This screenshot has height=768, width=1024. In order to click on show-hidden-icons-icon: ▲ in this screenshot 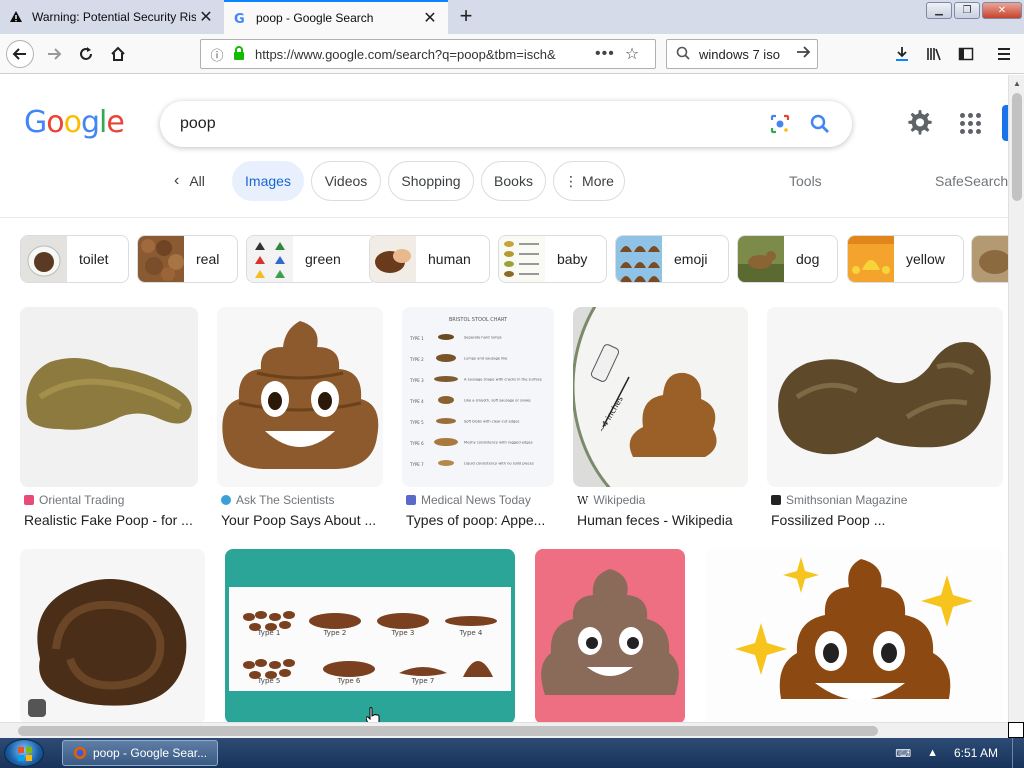, I will do `click(932, 753)`.